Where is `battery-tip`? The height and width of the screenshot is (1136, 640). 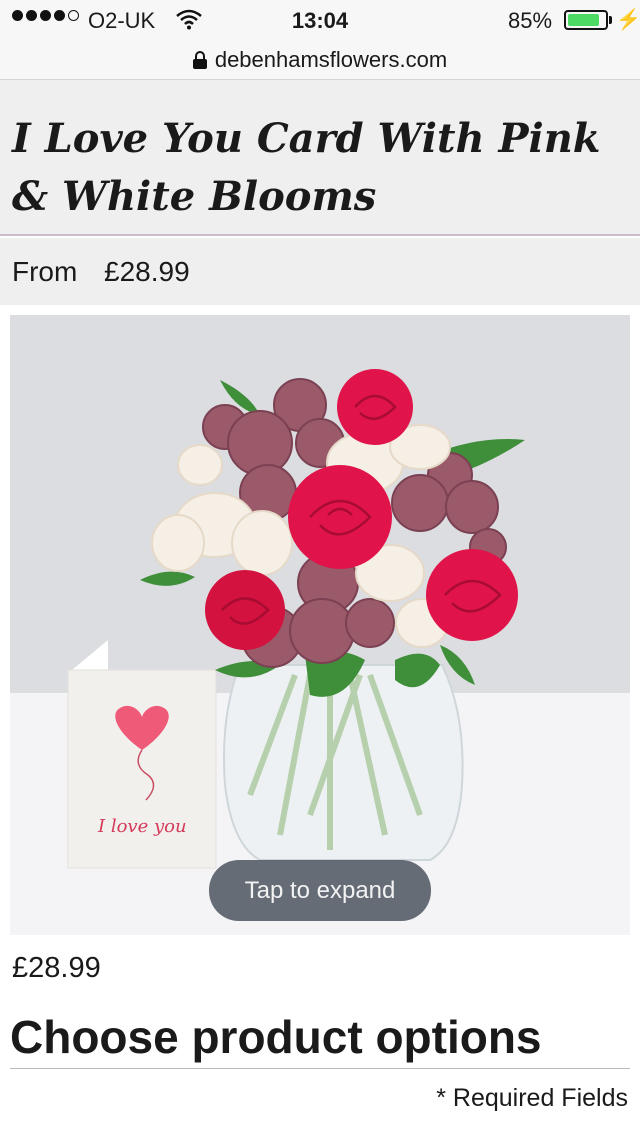
battery-tip is located at coordinates (610, 20).